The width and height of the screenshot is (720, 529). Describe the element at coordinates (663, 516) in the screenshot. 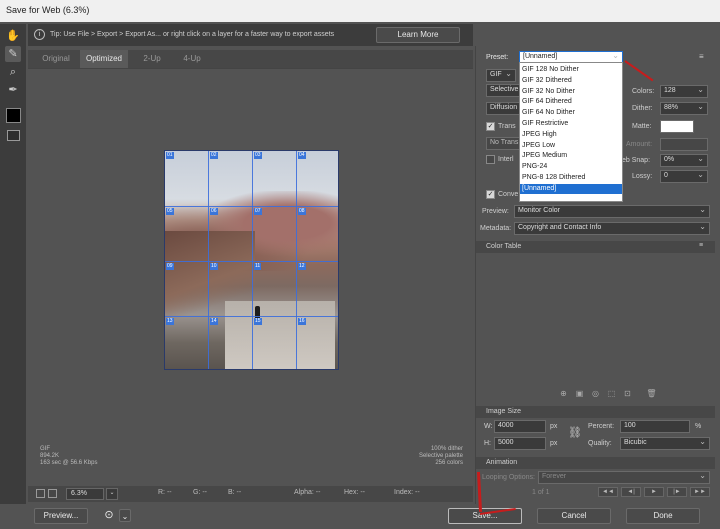

I see `done-button: Done` at that location.